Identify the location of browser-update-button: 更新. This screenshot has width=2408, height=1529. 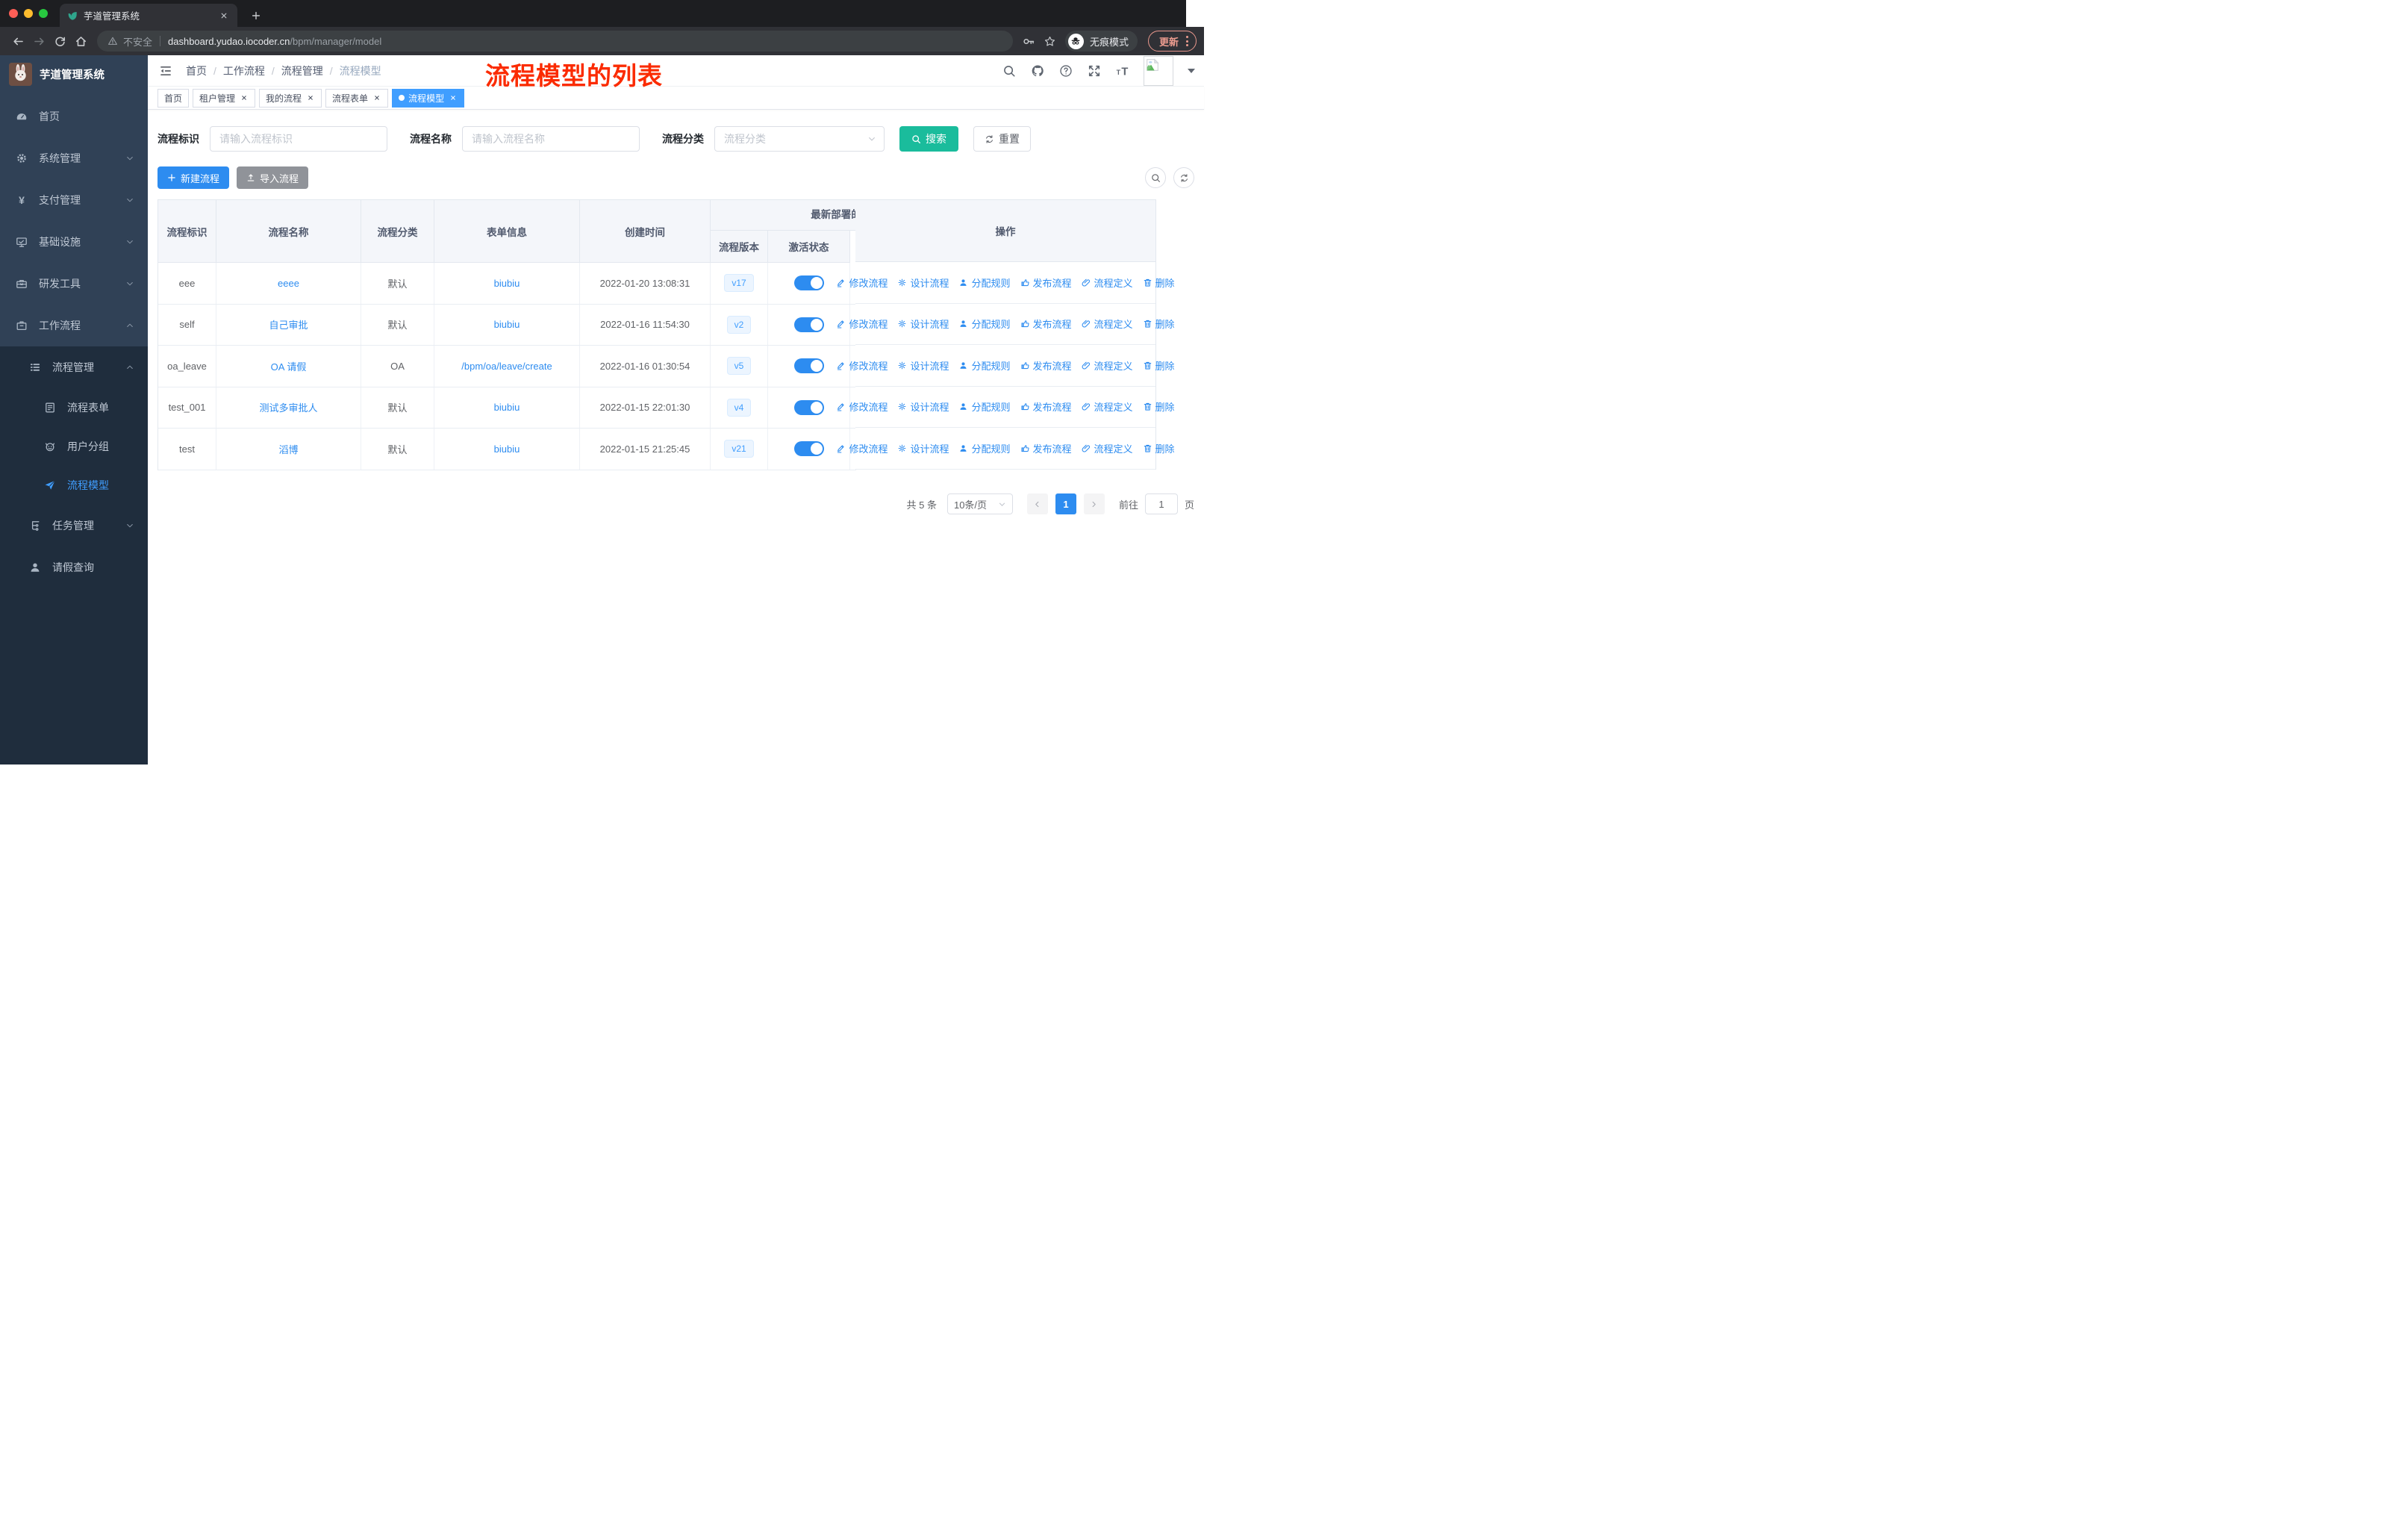
(1172, 41).